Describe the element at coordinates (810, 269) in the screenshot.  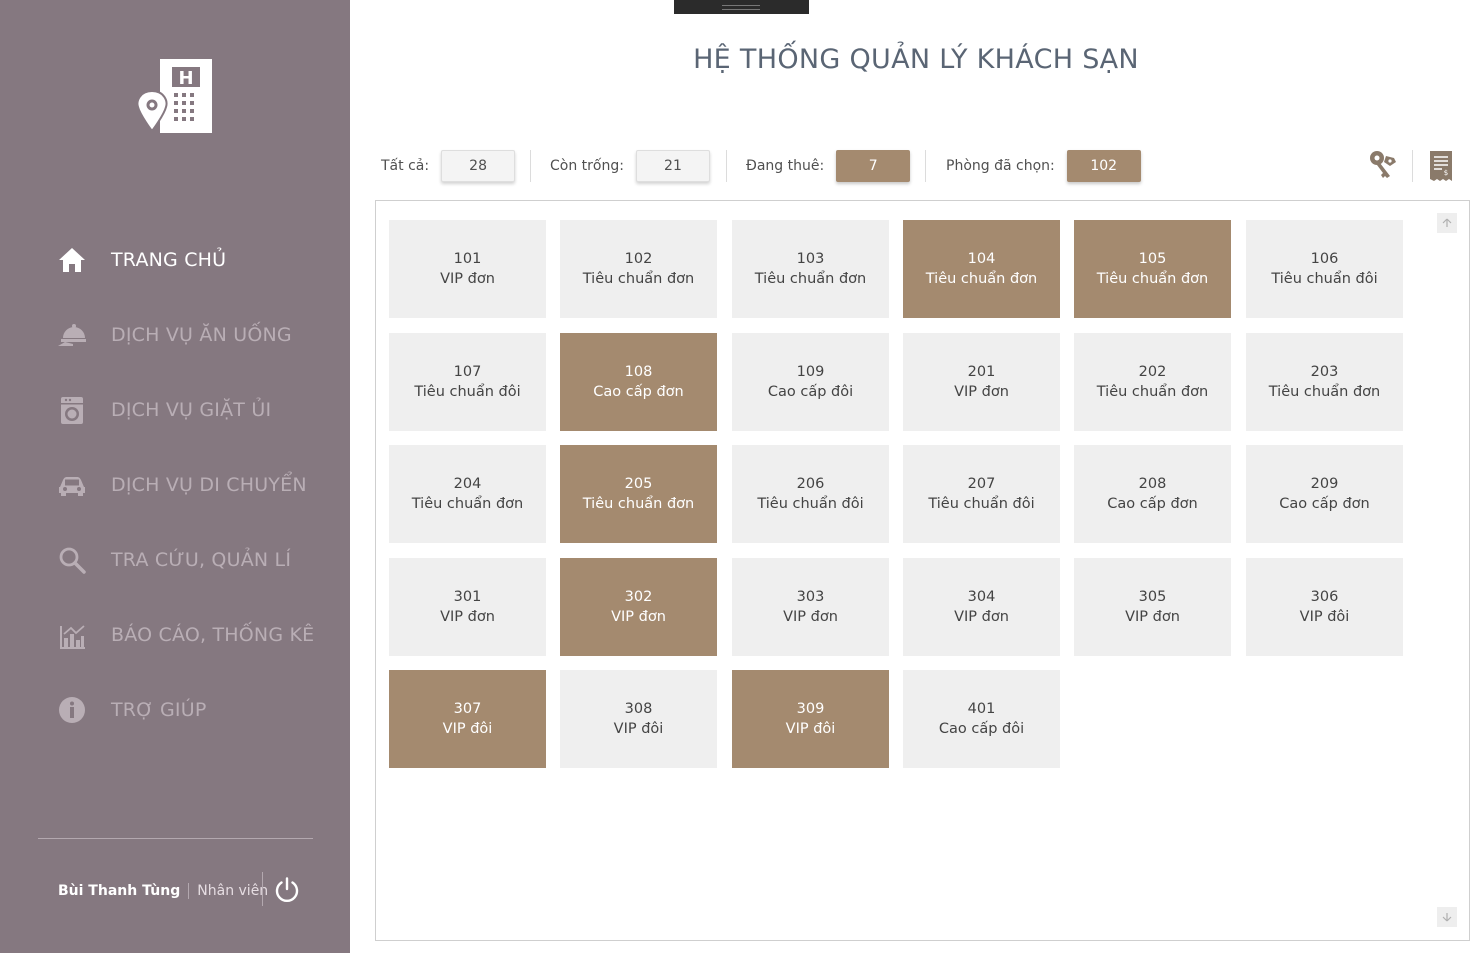
I see `room-tile: 103 Tiêu chuẩn đơn` at that location.